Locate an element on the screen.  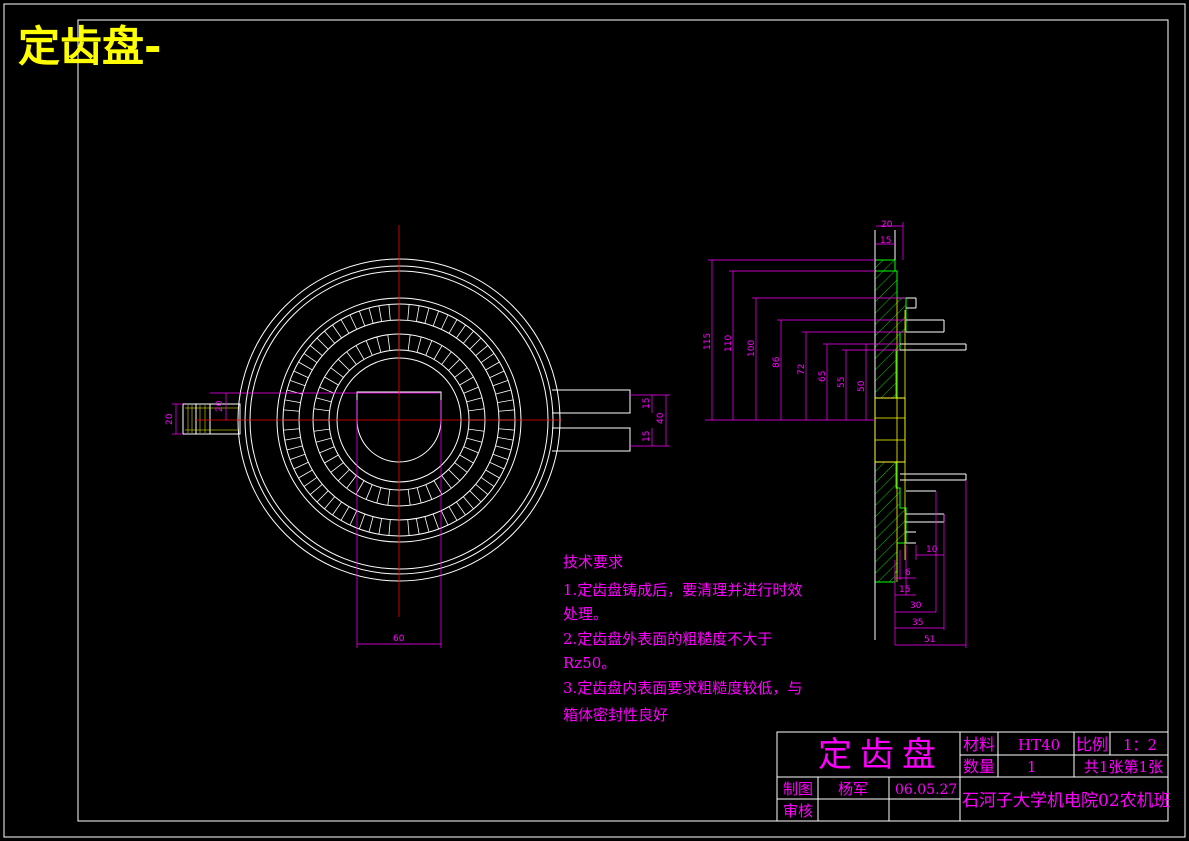
scale-value: 1：2 is located at coordinates (1140, 745).